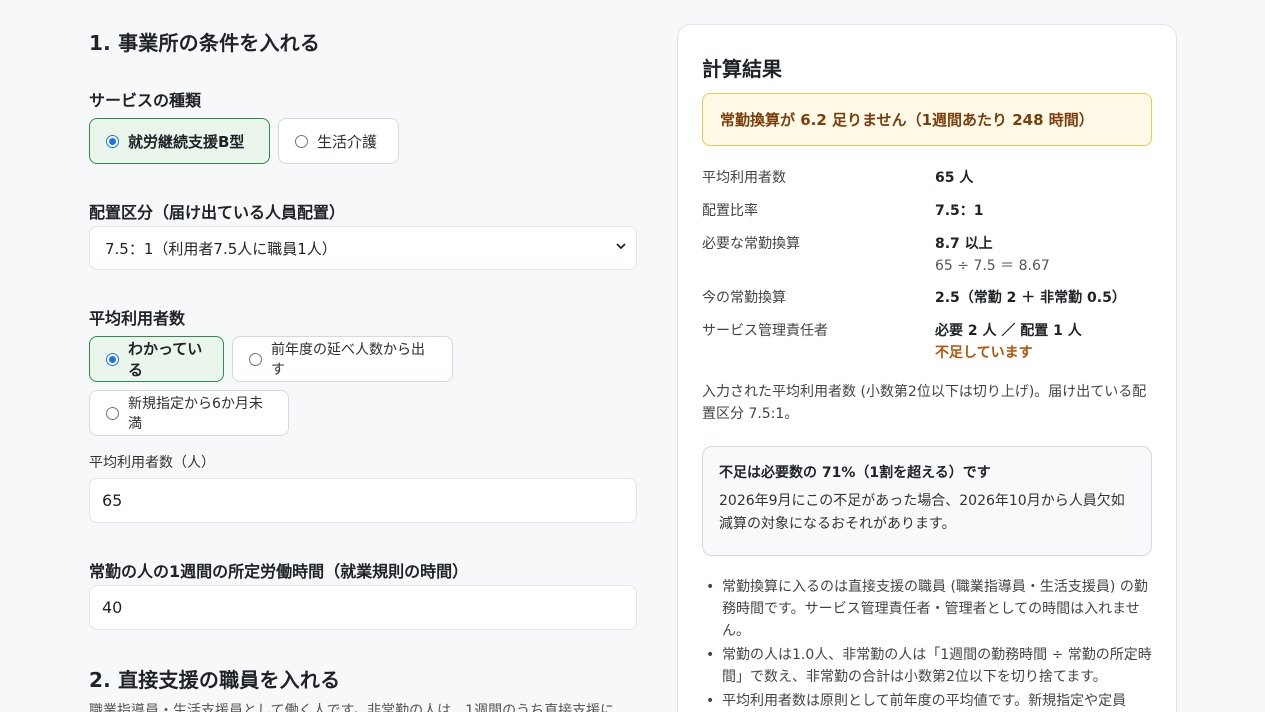 Image resolution: width=1265 pixels, height=712 pixels. I want to click on section1-heading: 1. 事業所の条件を入れる, so click(205, 43).